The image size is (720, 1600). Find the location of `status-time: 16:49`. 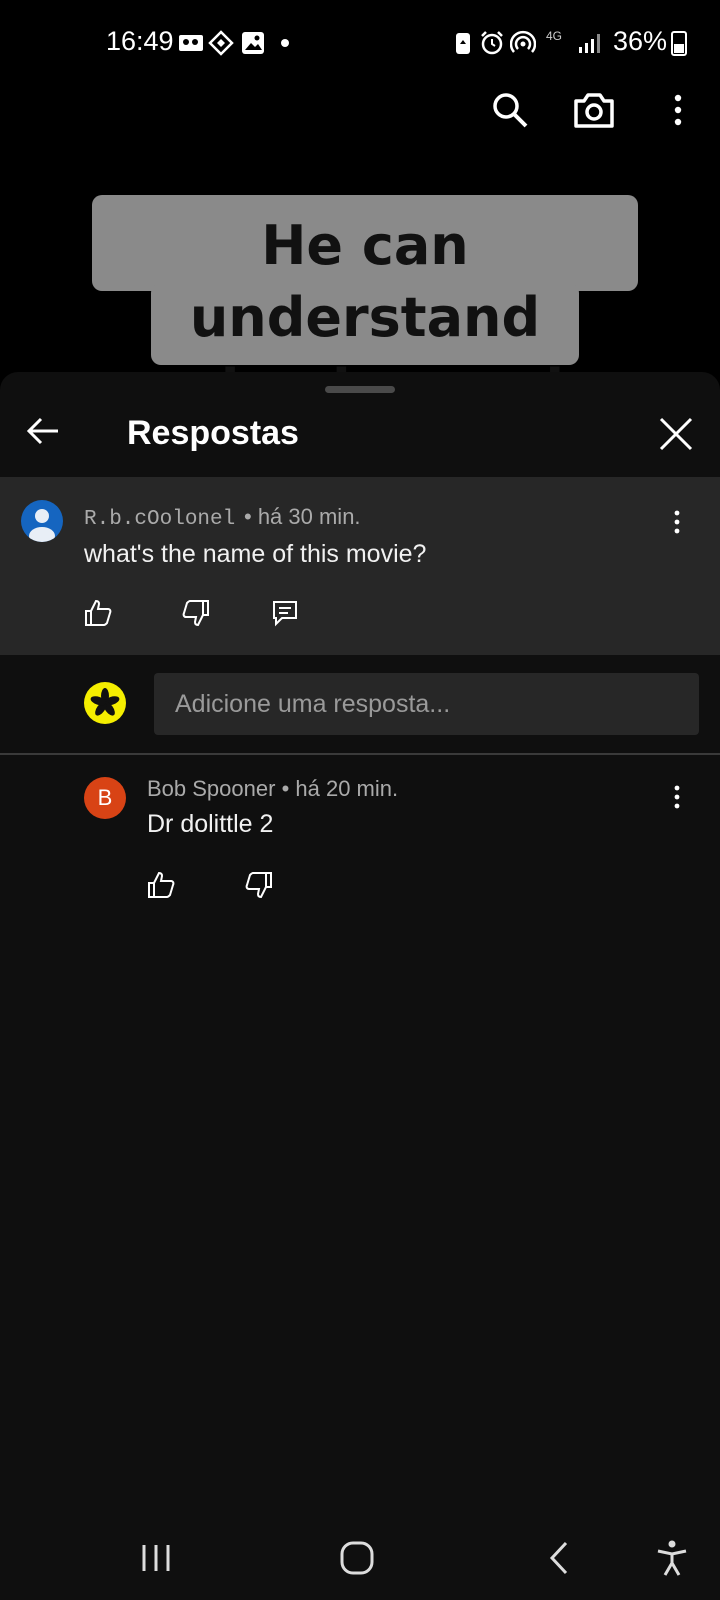

status-time: 16:49 is located at coordinates (140, 41).